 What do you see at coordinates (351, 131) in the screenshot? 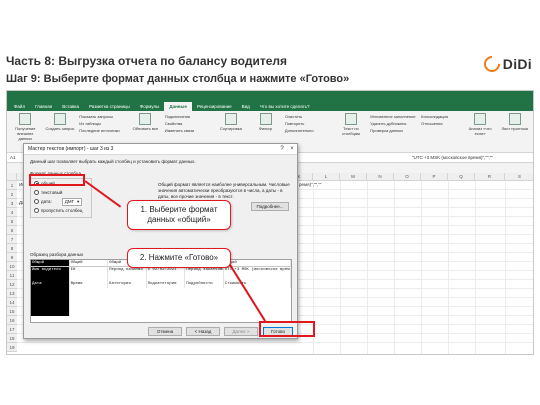
I see `text-to-columns-button: Текст по столбцам` at bounding box center [351, 131].